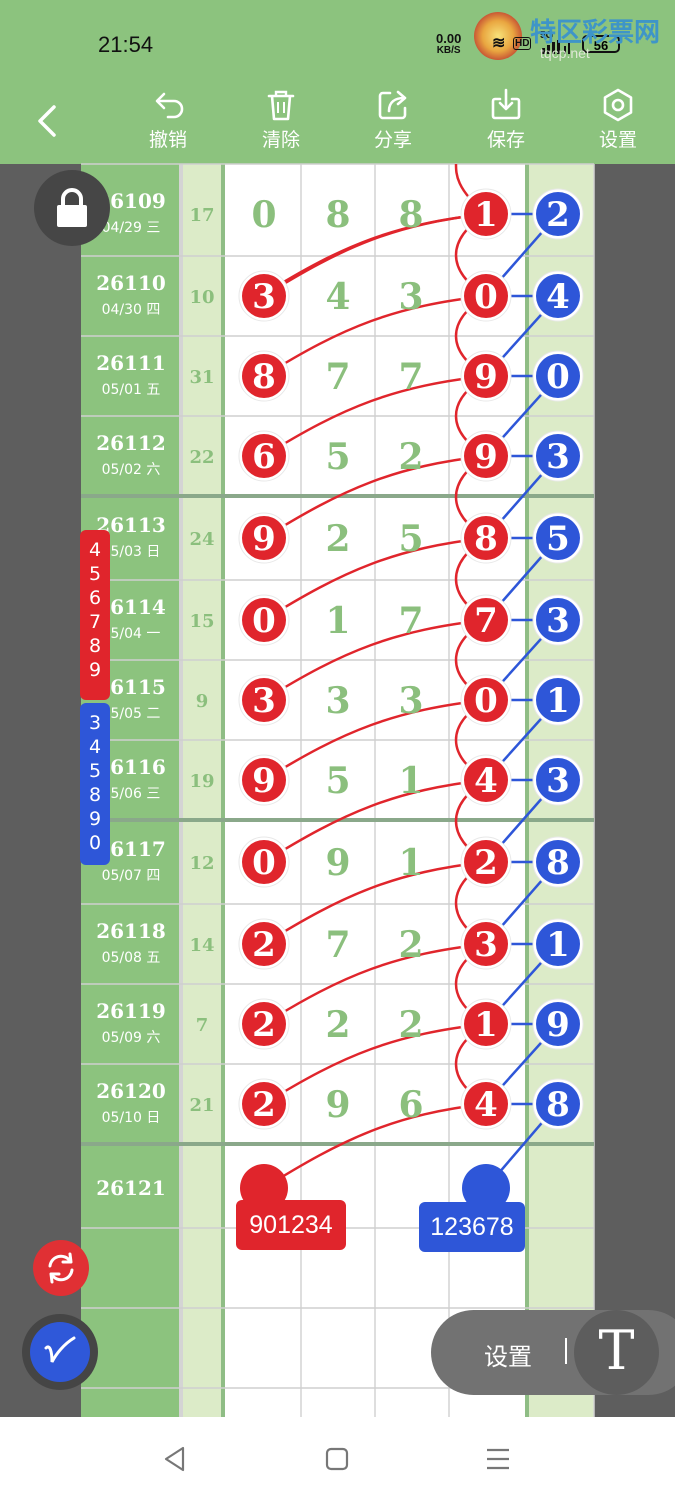 The image size is (675, 1500). Describe the element at coordinates (95, 819) in the screenshot. I see `blue-badge-digit: 9` at that location.